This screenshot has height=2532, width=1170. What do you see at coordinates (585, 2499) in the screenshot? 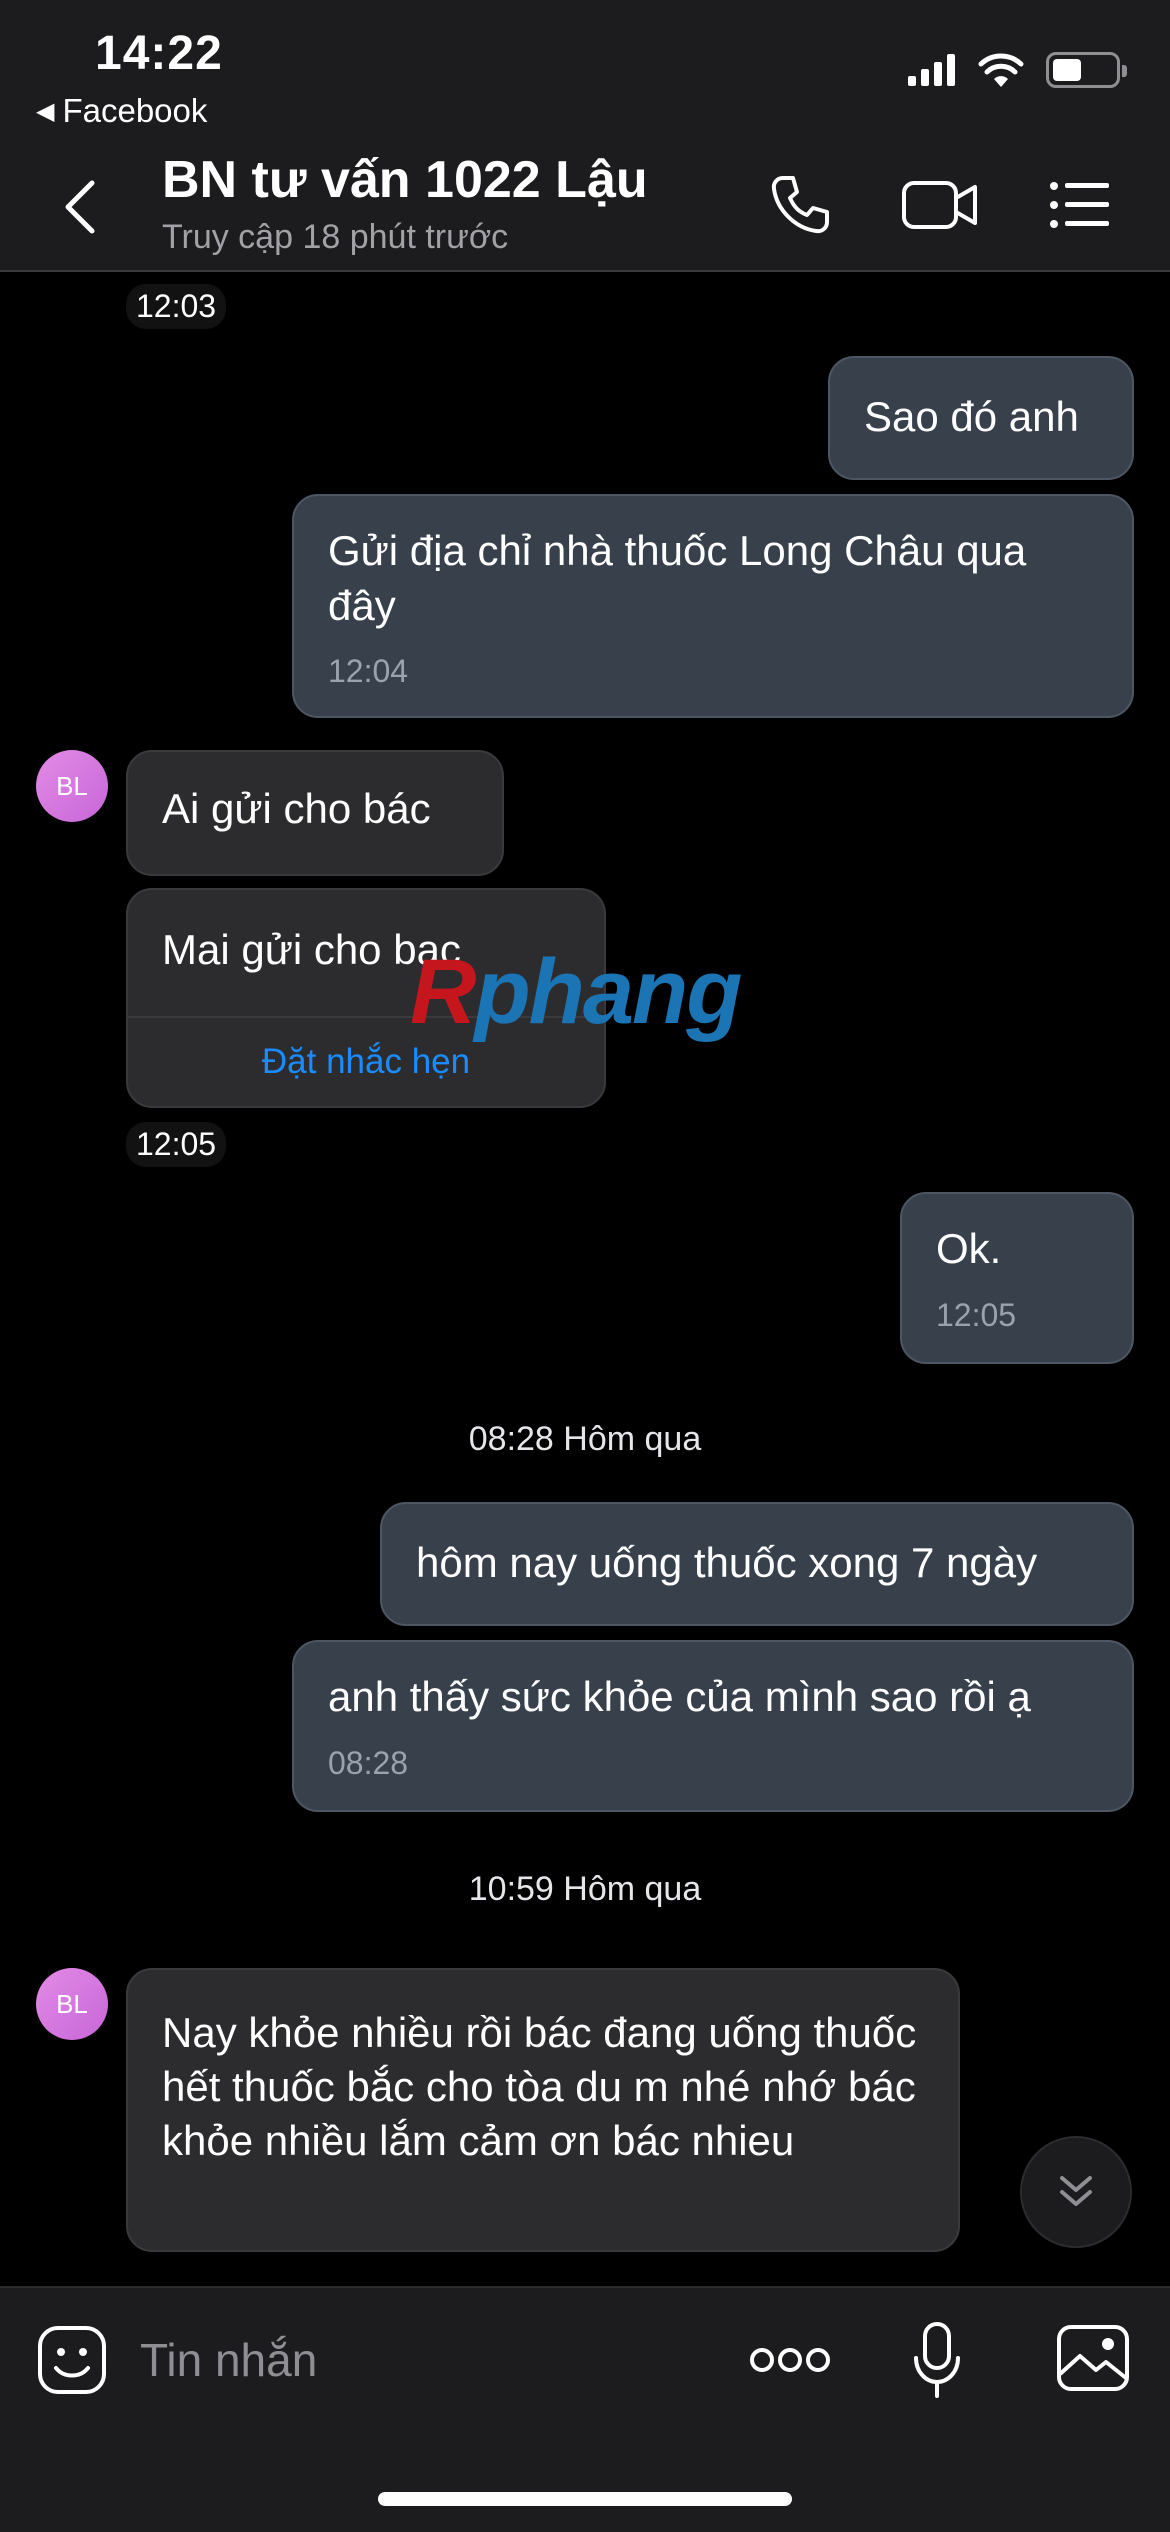
I see `home-indicator` at bounding box center [585, 2499].